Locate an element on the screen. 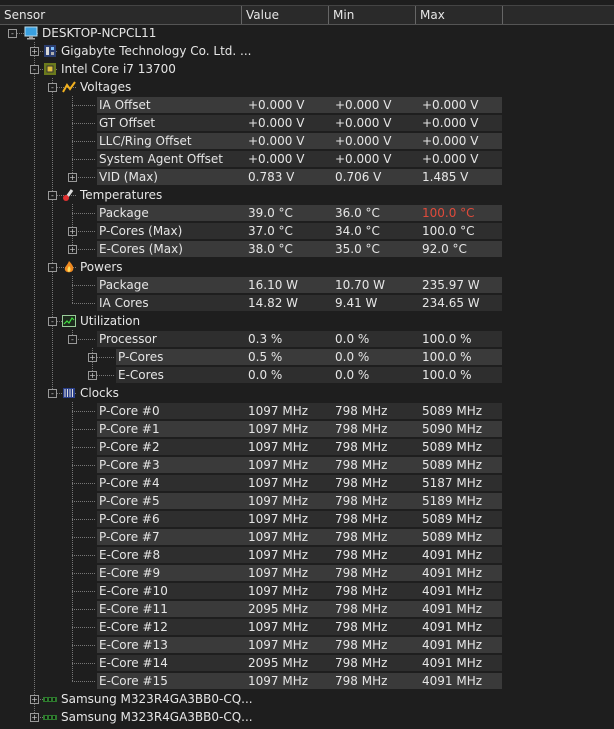  sensor-row: Package 16.10 W 10.70 W 235.97 W is located at coordinates (307, 285).